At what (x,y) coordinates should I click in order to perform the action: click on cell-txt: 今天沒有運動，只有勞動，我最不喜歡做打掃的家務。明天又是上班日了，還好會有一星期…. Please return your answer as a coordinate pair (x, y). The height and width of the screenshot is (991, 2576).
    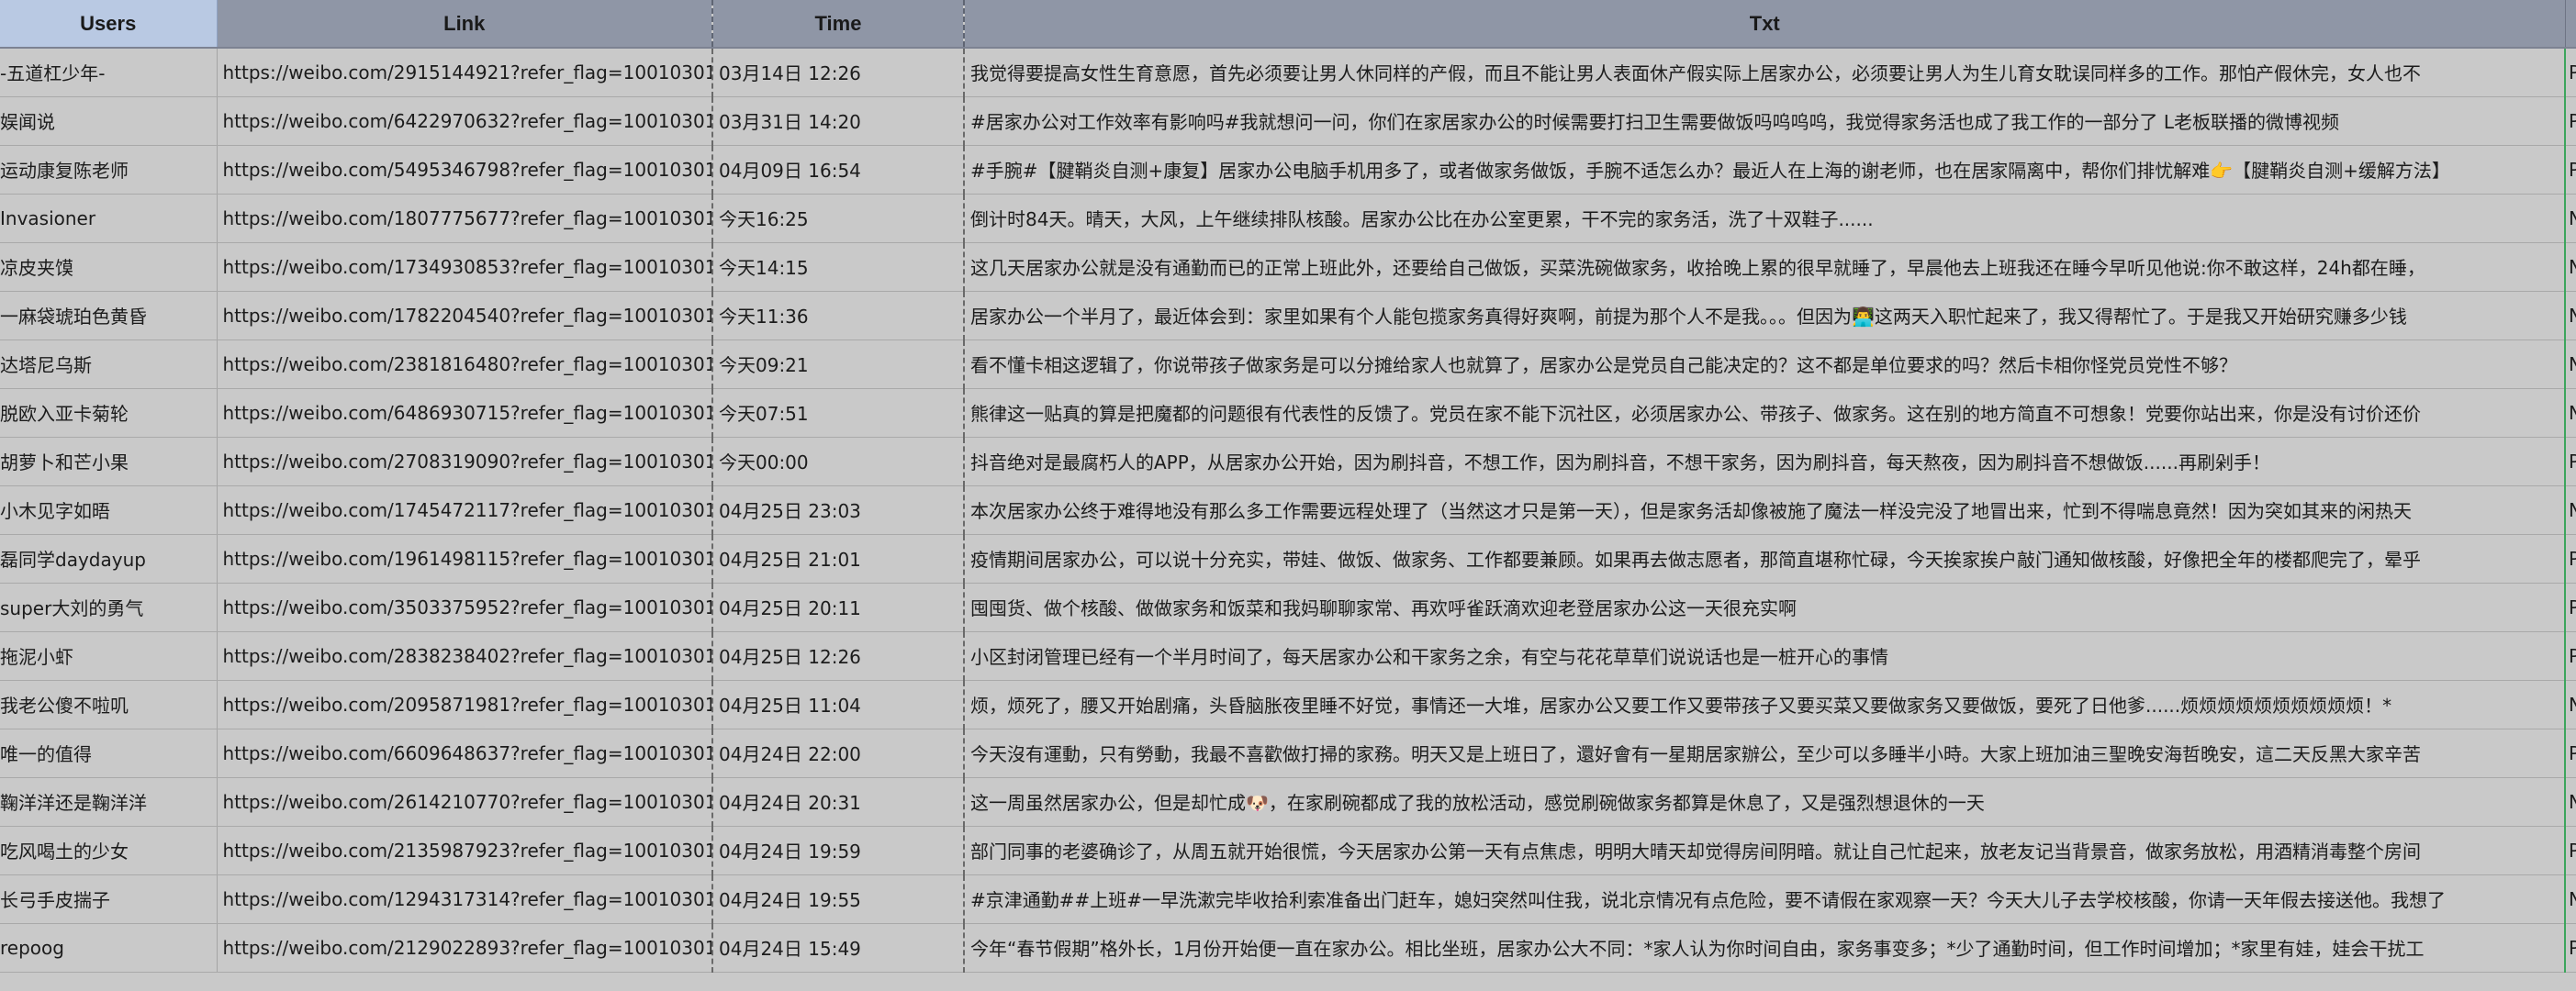
    Looking at the image, I should click on (1765, 753).